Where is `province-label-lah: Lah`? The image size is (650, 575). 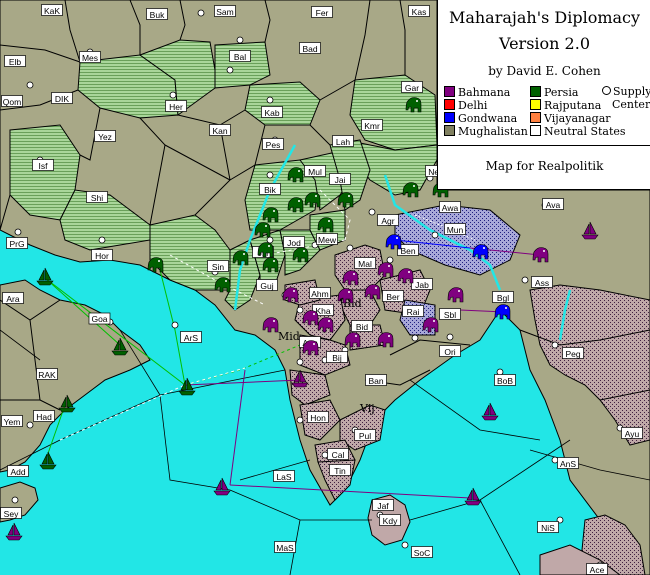 province-label-lah: Lah is located at coordinates (343, 141).